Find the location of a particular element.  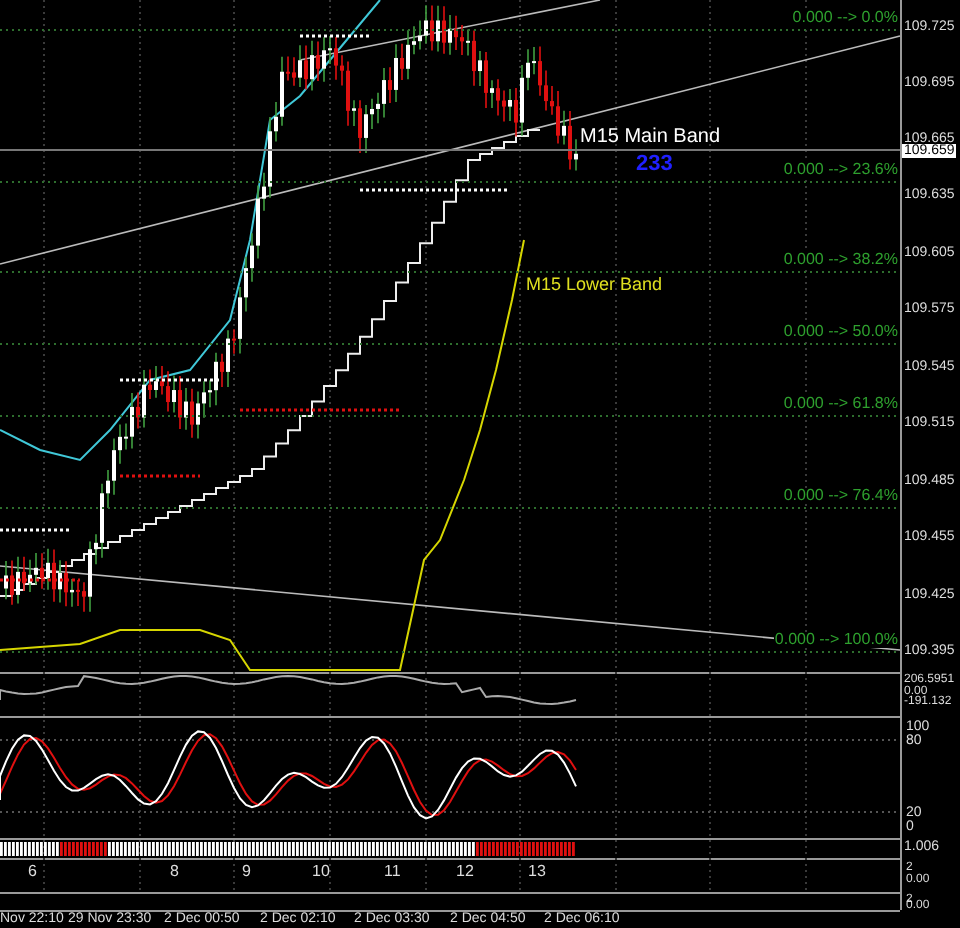

fibonacci-level-label: 0.000 --> 50.0% is located at coordinates (840, 332).